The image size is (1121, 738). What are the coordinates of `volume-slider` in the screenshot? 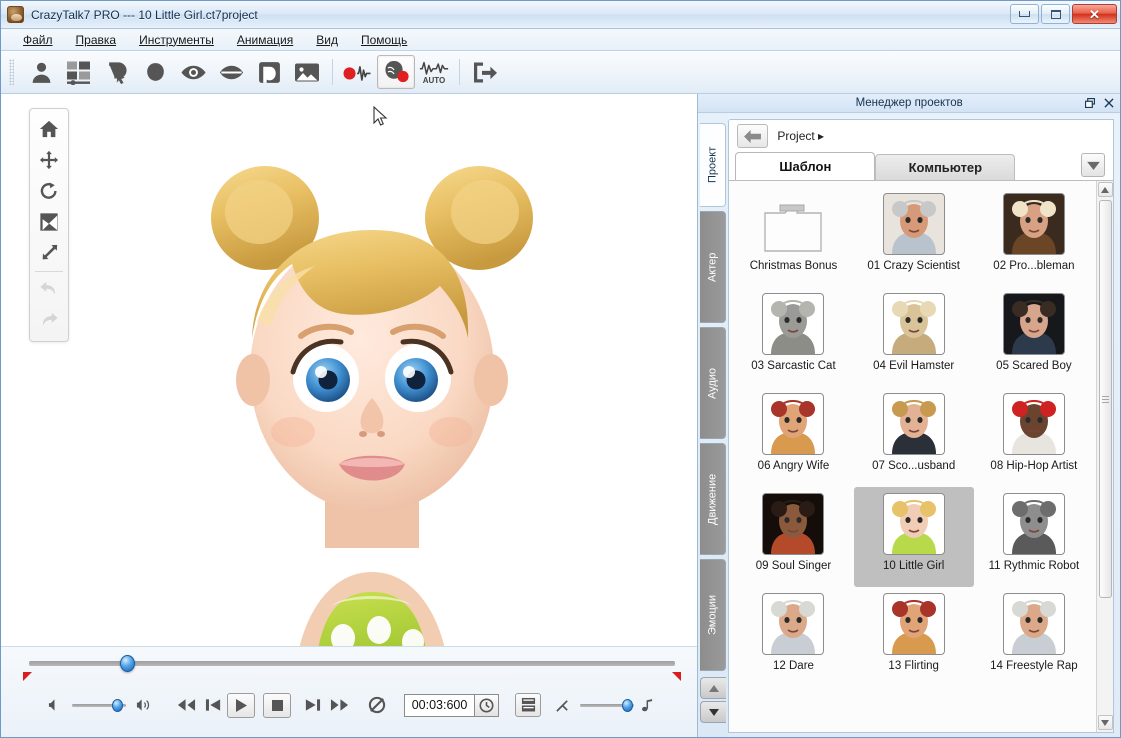 It's located at (99, 705).